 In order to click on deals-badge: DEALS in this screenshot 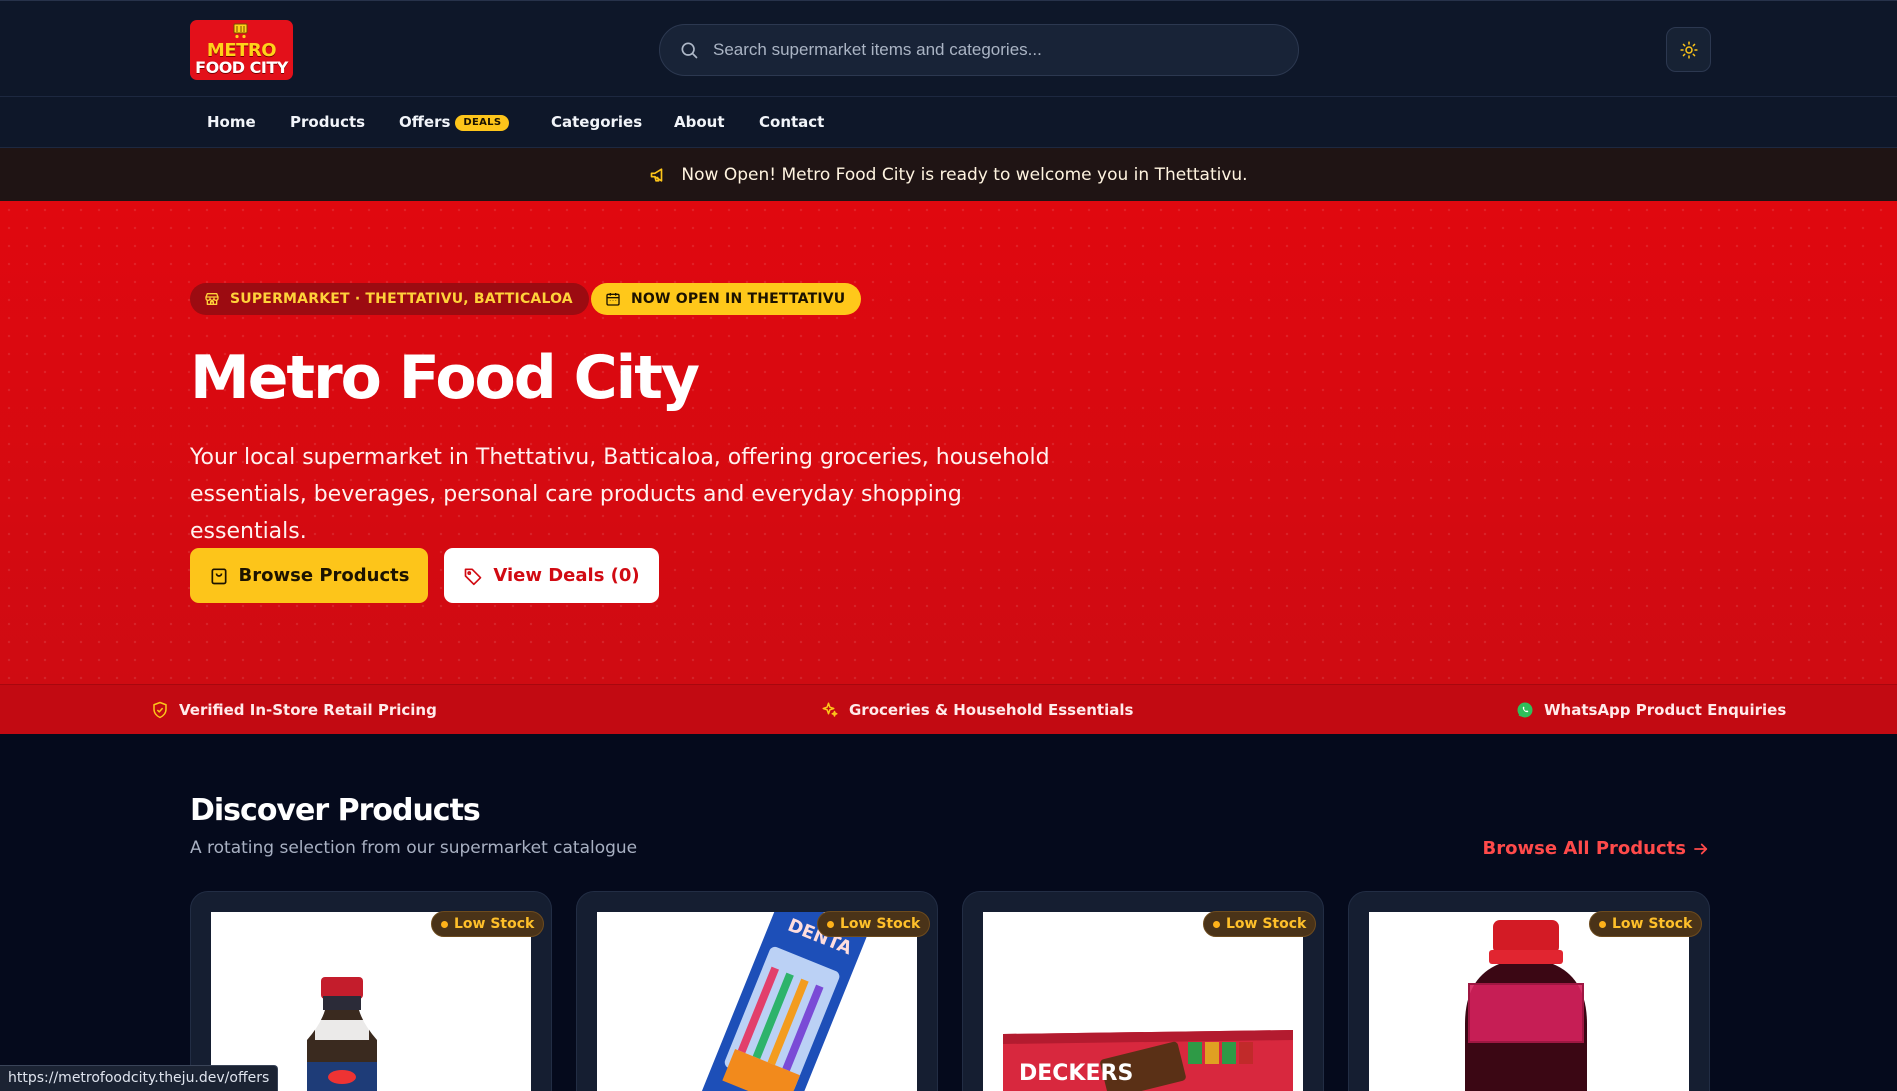, I will do `click(482, 123)`.